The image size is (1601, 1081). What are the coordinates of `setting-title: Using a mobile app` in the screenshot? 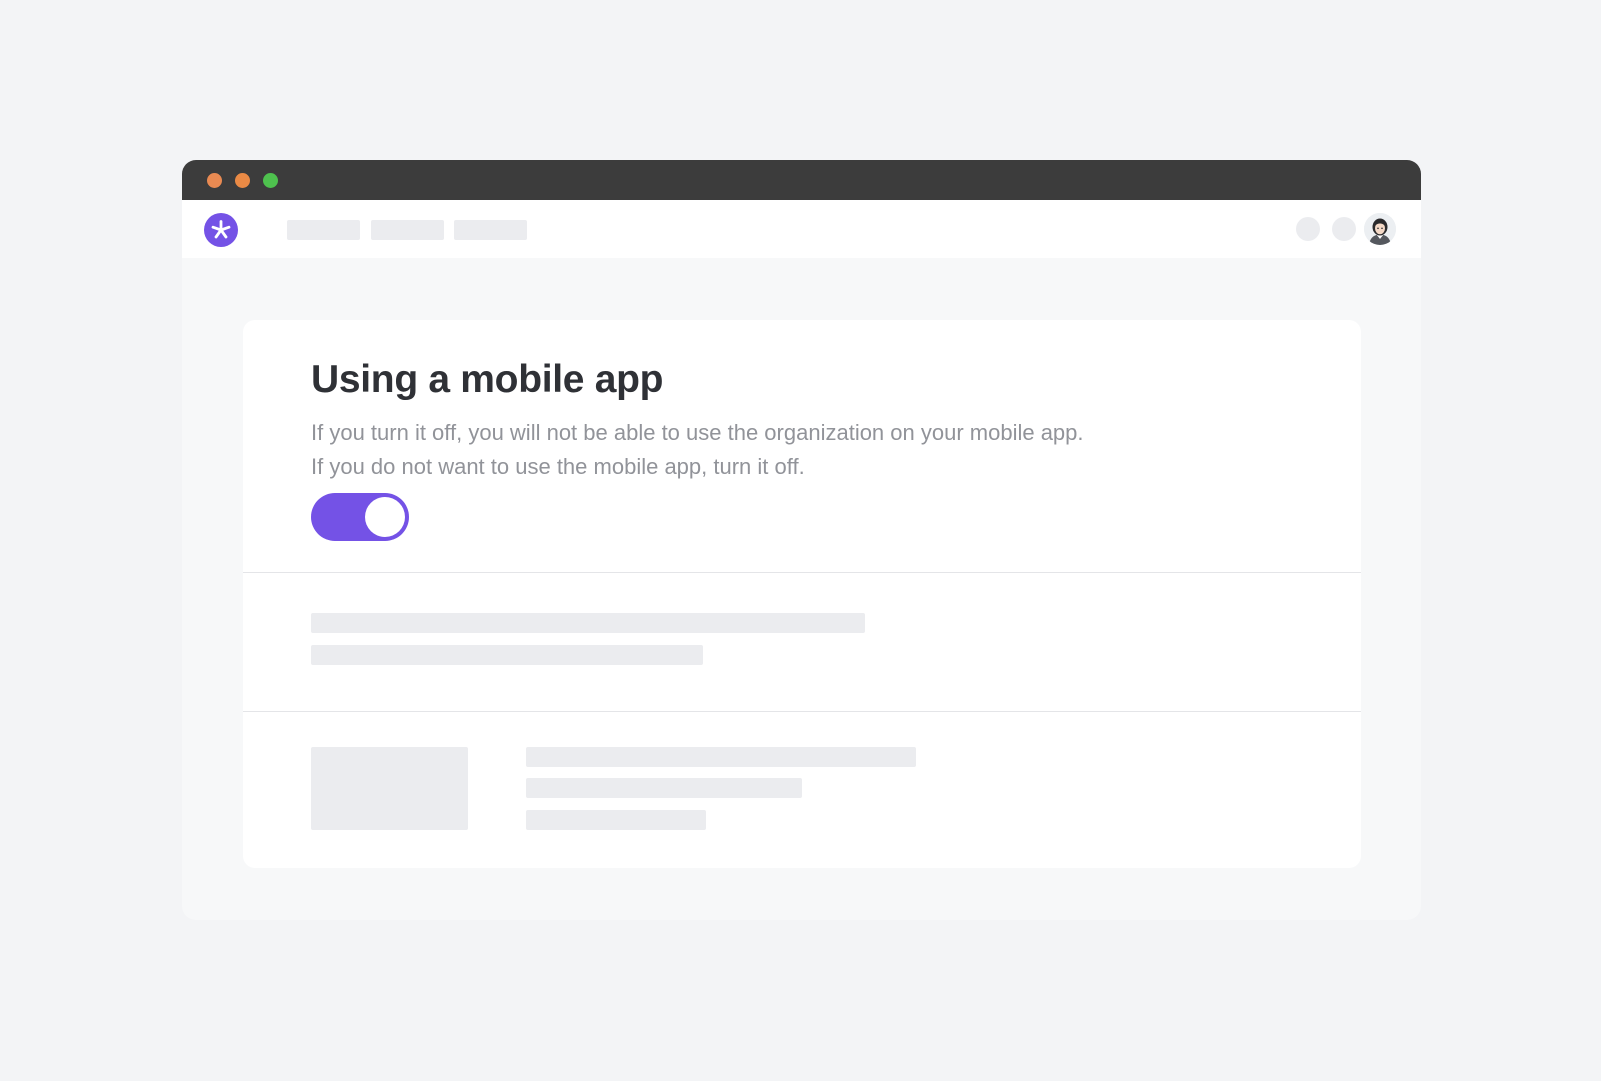 It's located at (487, 379).